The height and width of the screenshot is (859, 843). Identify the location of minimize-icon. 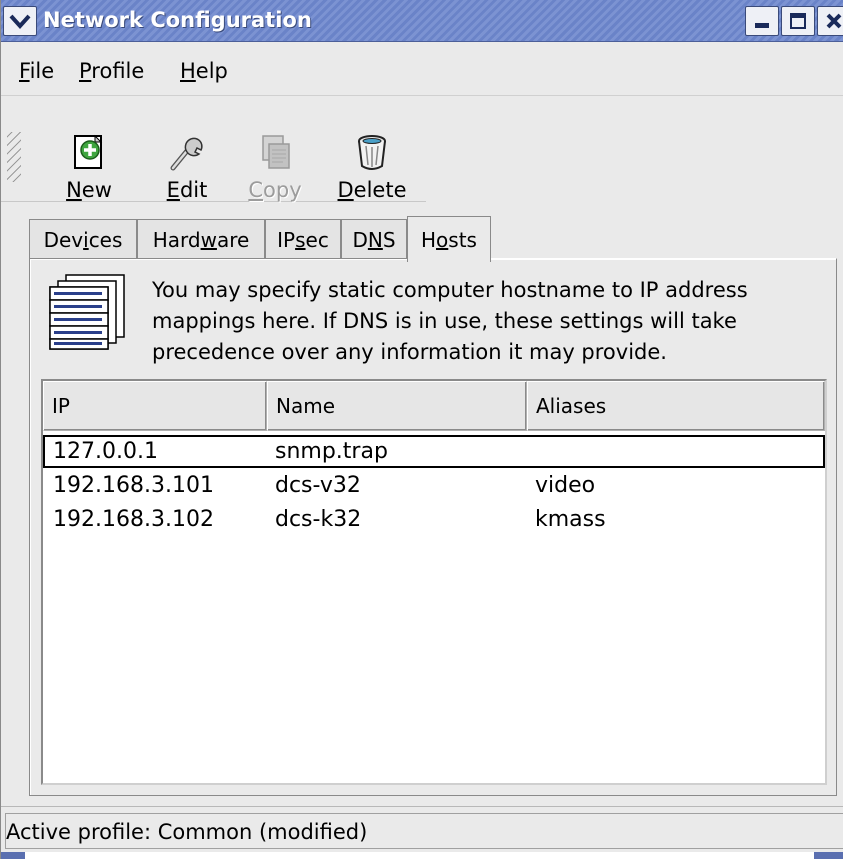
(762, 25).